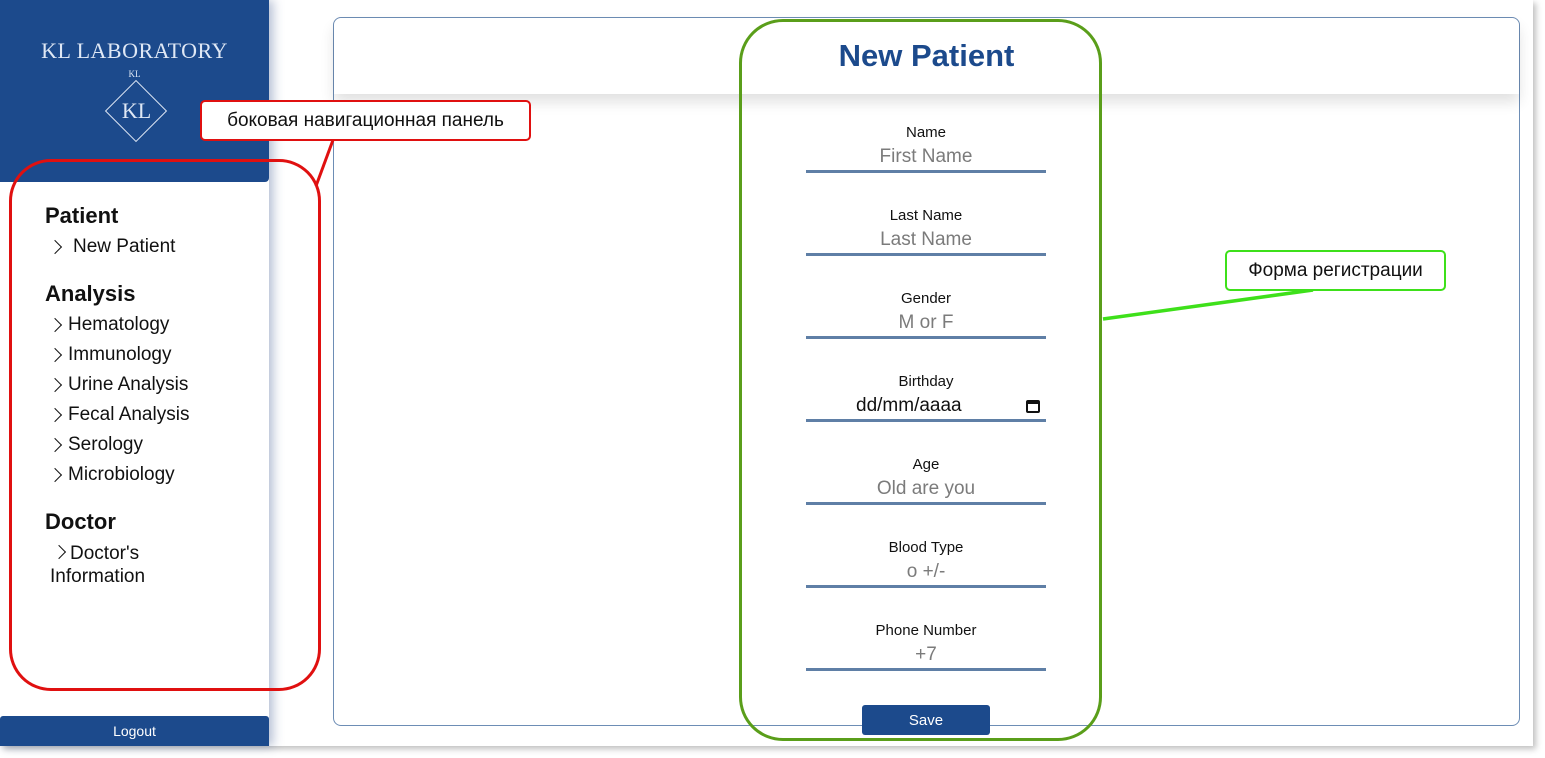  I want to click on form-annotation-label: Форма регистрации, so click(1335, 270).